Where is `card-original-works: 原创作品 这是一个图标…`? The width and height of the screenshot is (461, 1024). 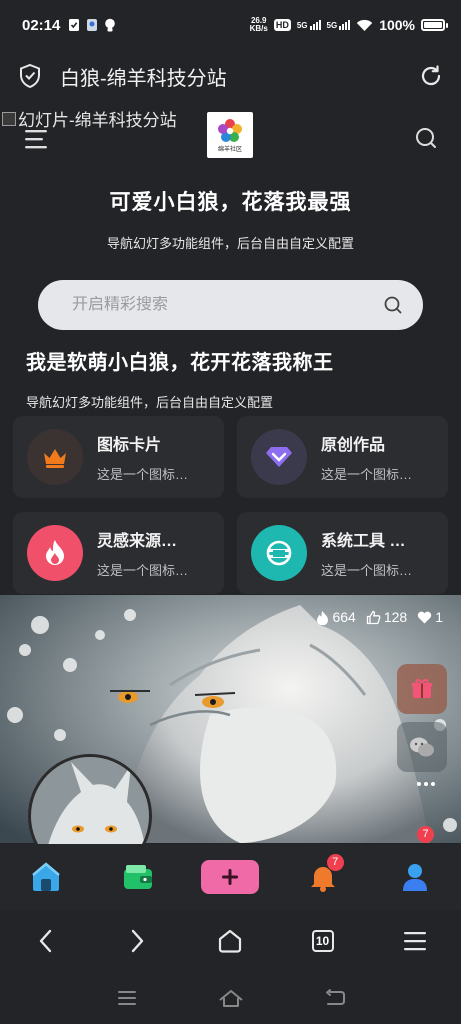 card-original-works: 原创作品 这是一个图标… is located at coordinates (342, 457).